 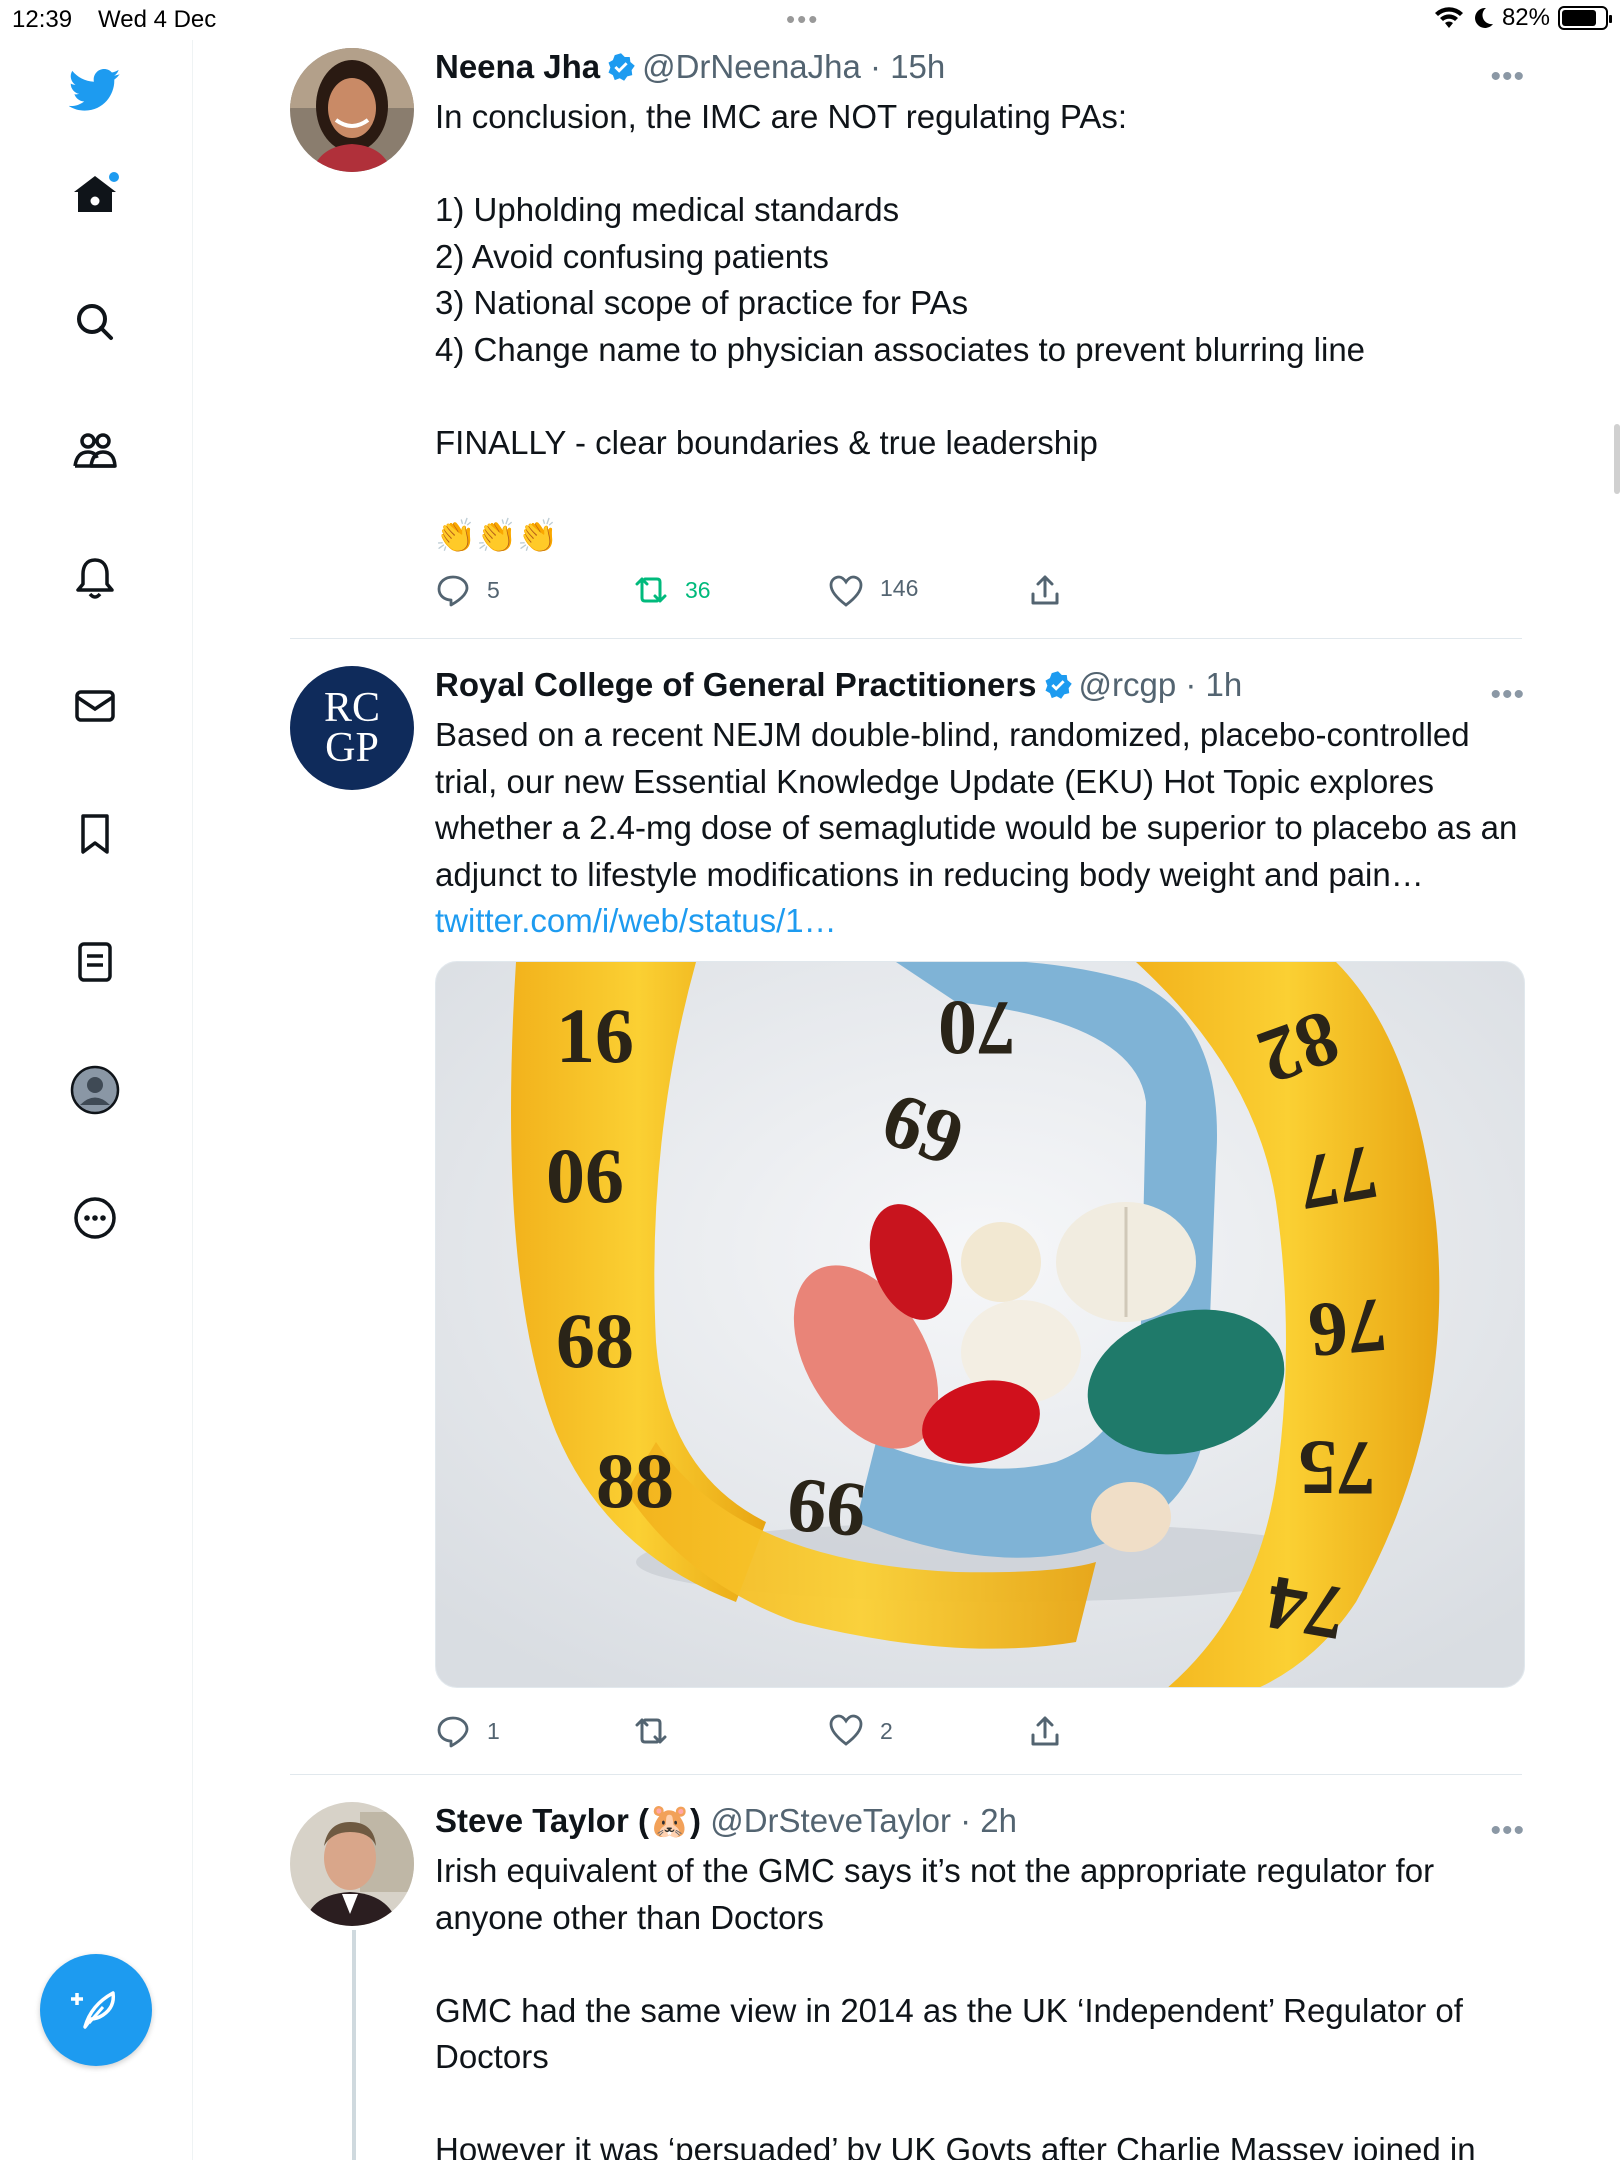 I want to click on share-icon, so click(x=1045, y=590).